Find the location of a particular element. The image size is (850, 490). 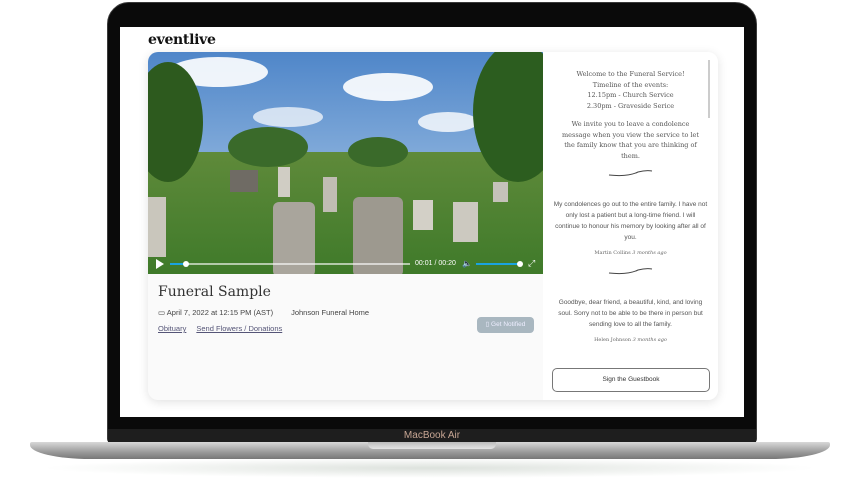

welcome-line: 2.30pm - Graveside Serice is located at coordinates (630, 105).